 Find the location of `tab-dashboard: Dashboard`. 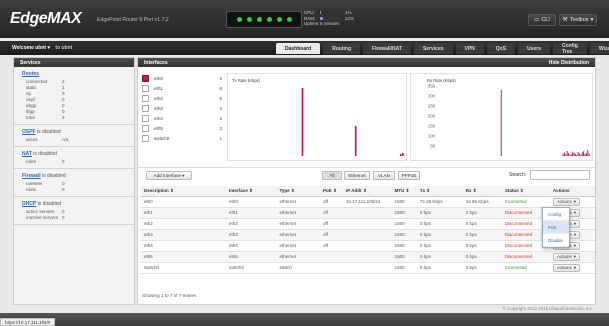

tab-dashboard: Dashboard is located at coordinates (298, 48).